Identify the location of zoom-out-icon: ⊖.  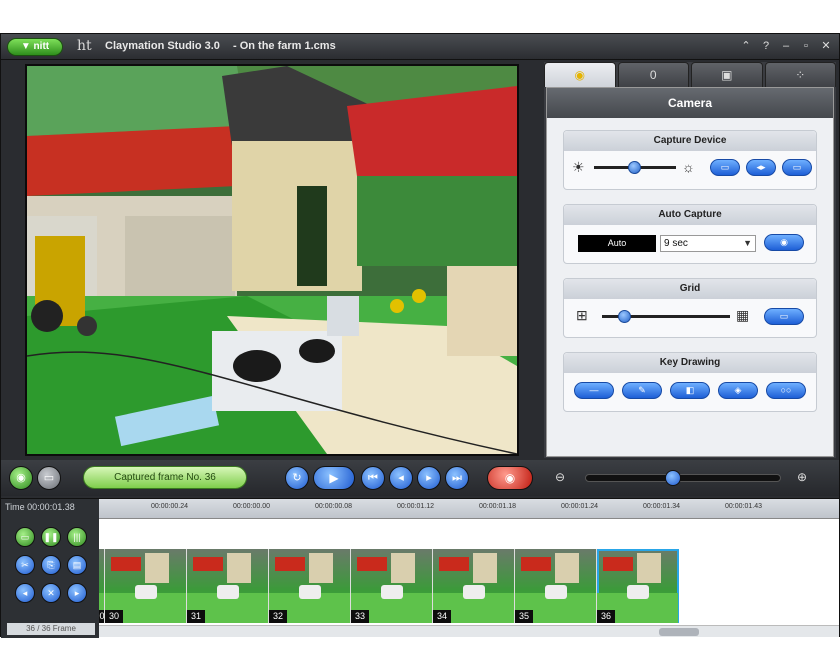
(560, 477).